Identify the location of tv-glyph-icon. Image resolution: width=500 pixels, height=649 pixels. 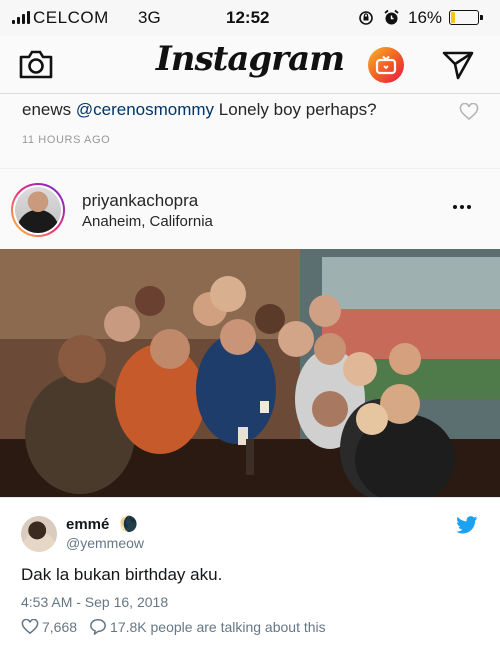
(386, 65).